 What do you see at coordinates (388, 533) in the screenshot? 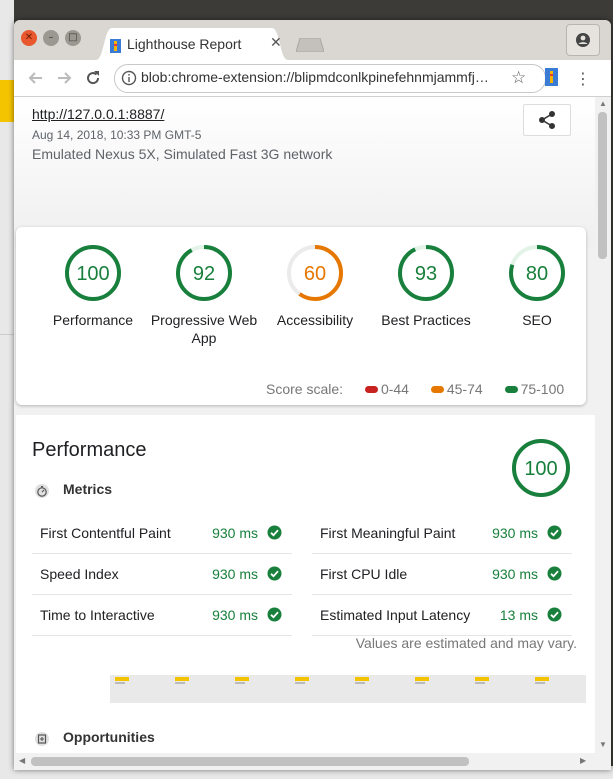
I see `metric-name: First Meaningful Paint` at bounding box center [388, 533].